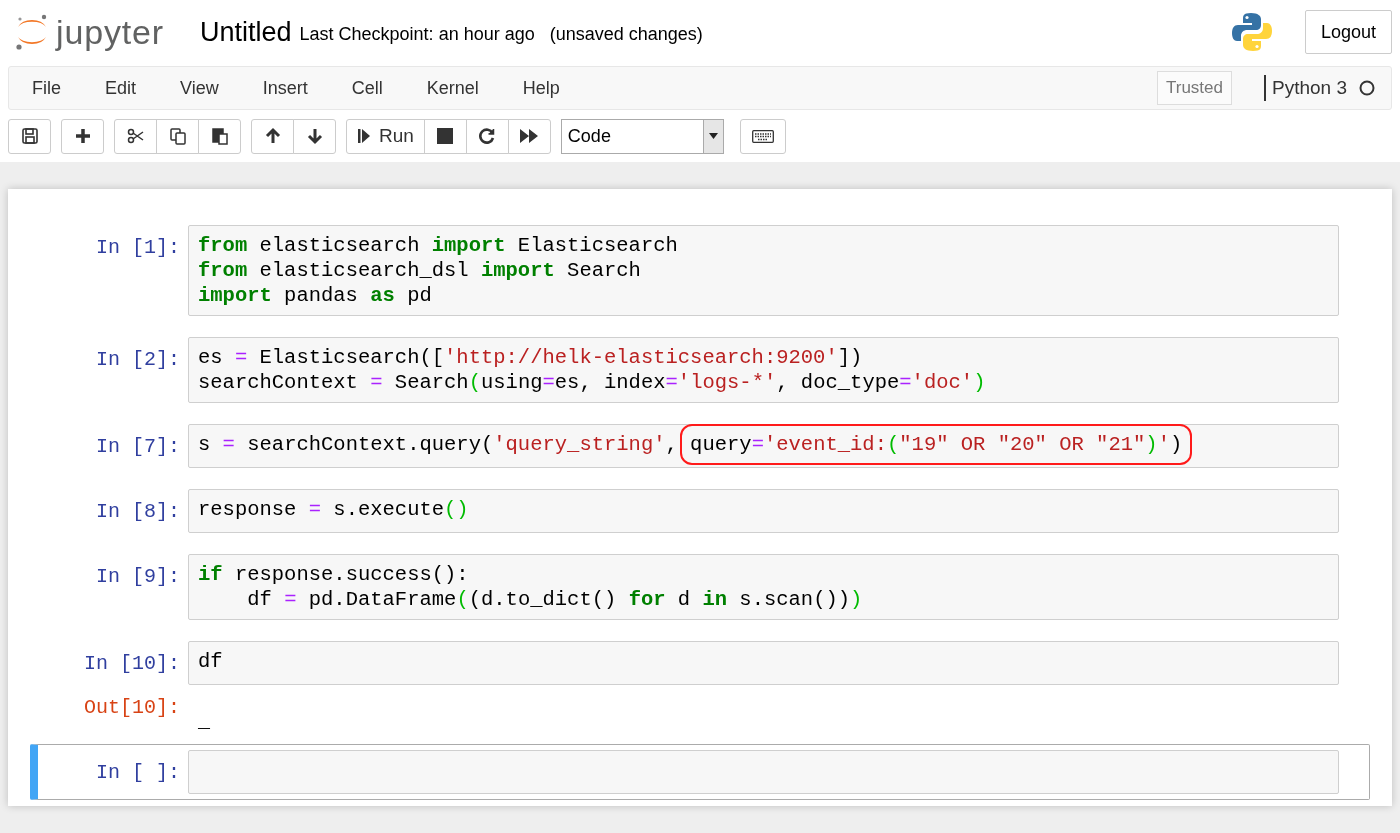 This screenshot has height=833, width=1400. I want to click on keyboard-button, so click(762, 136).